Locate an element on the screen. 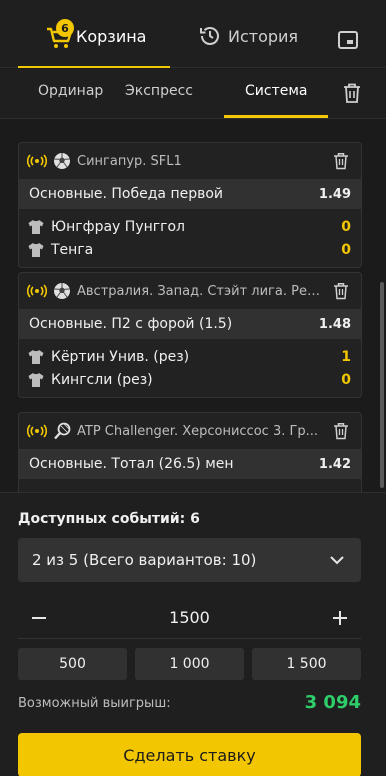  bet-type-tabs: Ординар Экспресс Система is located at coordinates (193, 94).